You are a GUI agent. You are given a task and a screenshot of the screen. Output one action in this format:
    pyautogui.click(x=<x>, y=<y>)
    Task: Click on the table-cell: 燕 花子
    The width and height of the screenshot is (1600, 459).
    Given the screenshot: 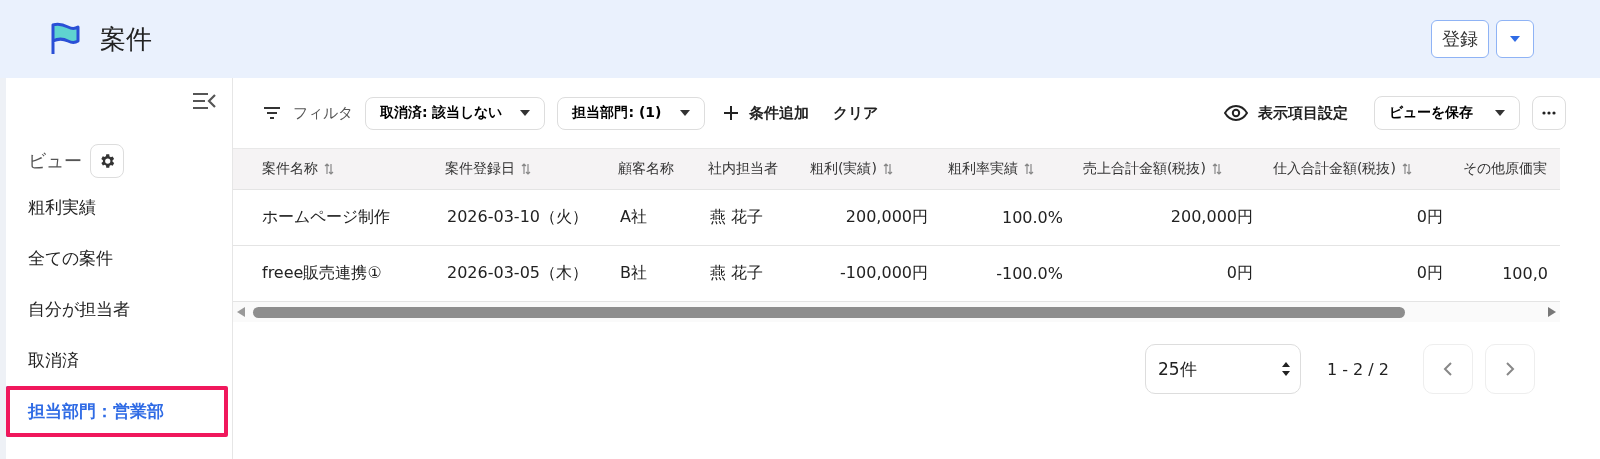 What is the action you would take?
    pyautogui.click(x=751, y=218)
    